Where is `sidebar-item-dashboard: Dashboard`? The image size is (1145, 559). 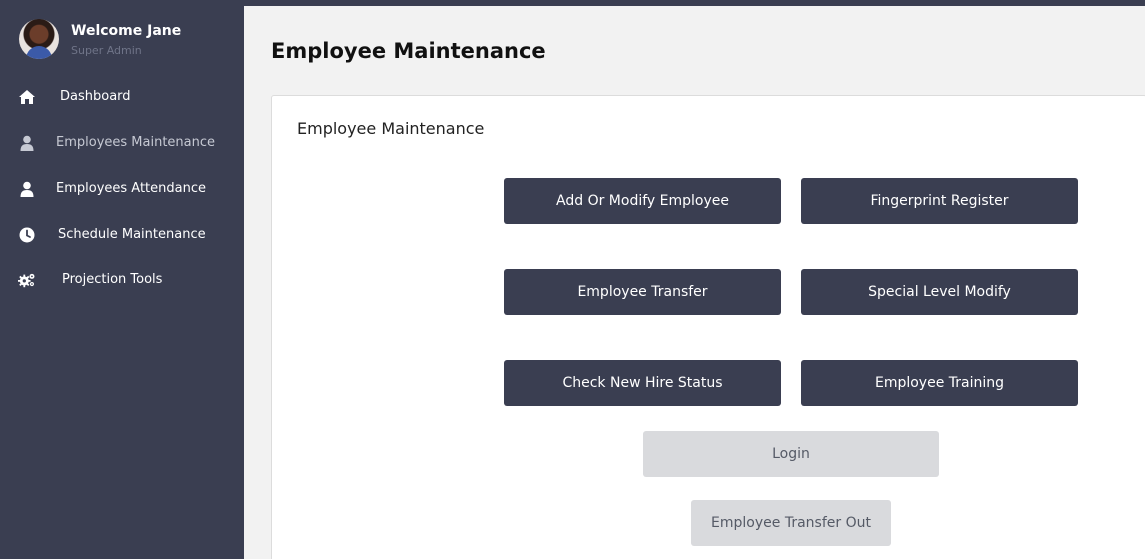 sidebar-item-dashboard: Dashboard is located at coordinates (122, 97).